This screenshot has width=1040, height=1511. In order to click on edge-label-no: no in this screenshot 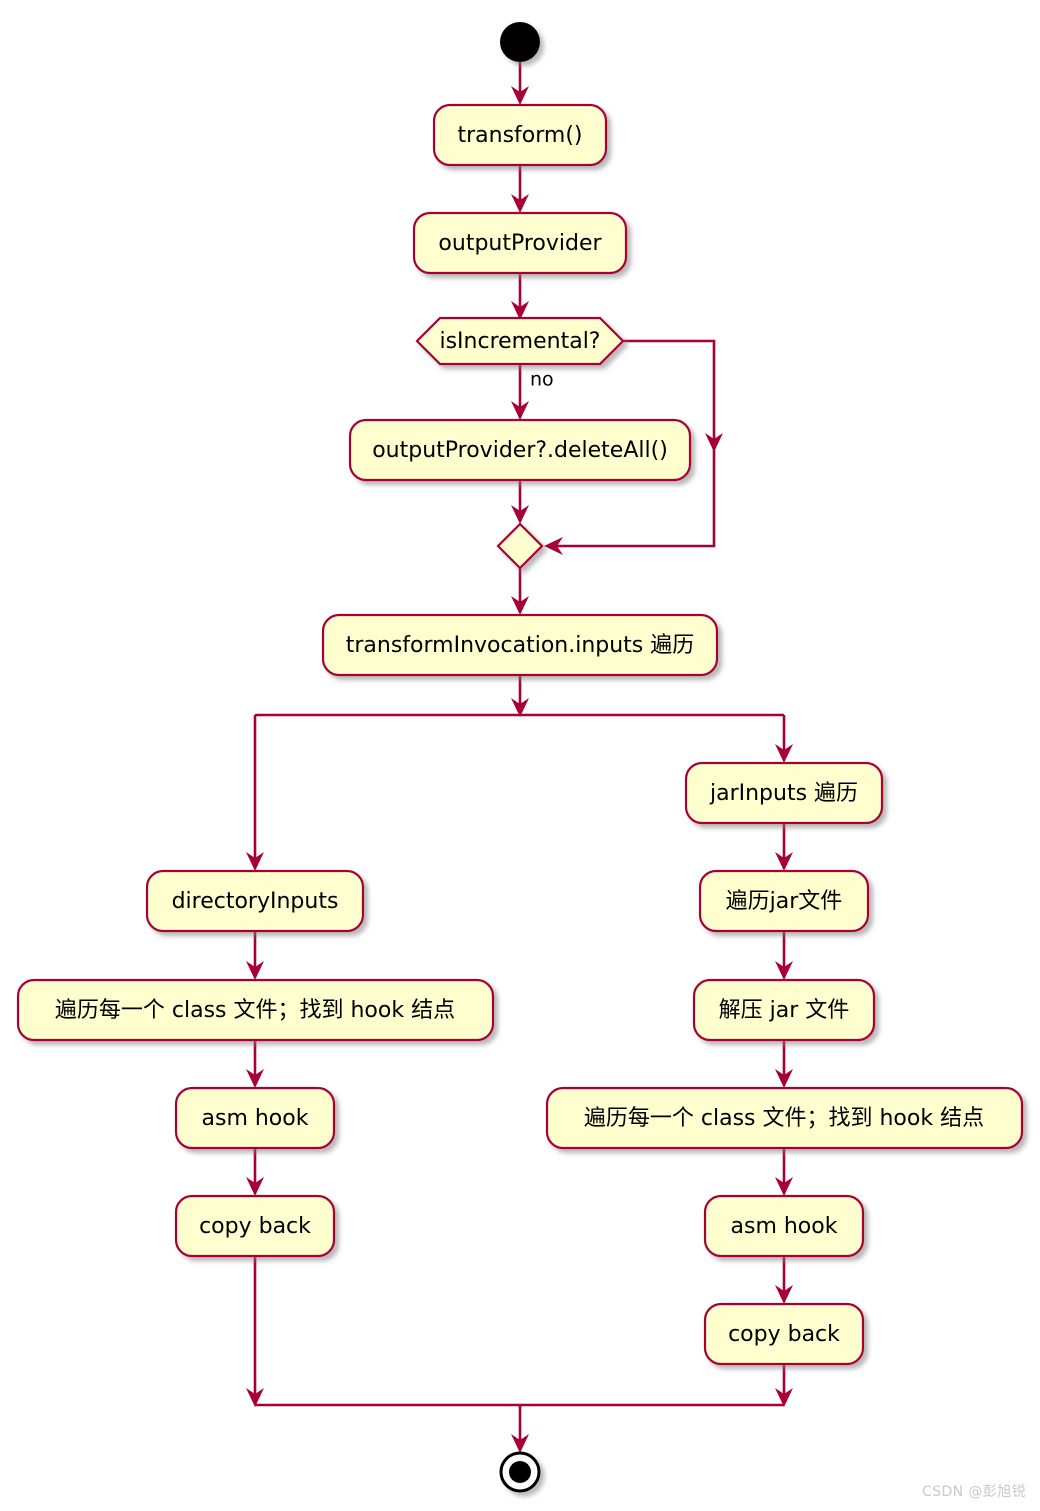, I will do `click(542, 380)`.